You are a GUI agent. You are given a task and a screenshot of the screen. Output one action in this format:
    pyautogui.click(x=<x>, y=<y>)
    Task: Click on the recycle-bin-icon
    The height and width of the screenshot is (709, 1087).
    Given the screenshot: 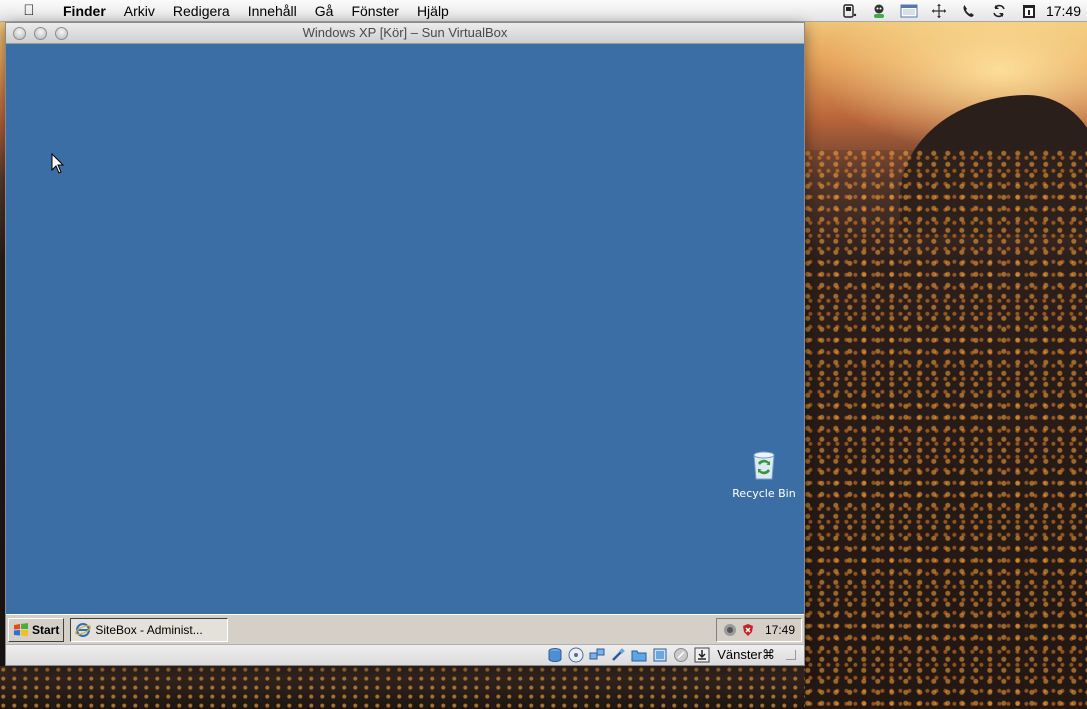 What is the action you would take?
    pyautogui.click(x=764, y=465)
    